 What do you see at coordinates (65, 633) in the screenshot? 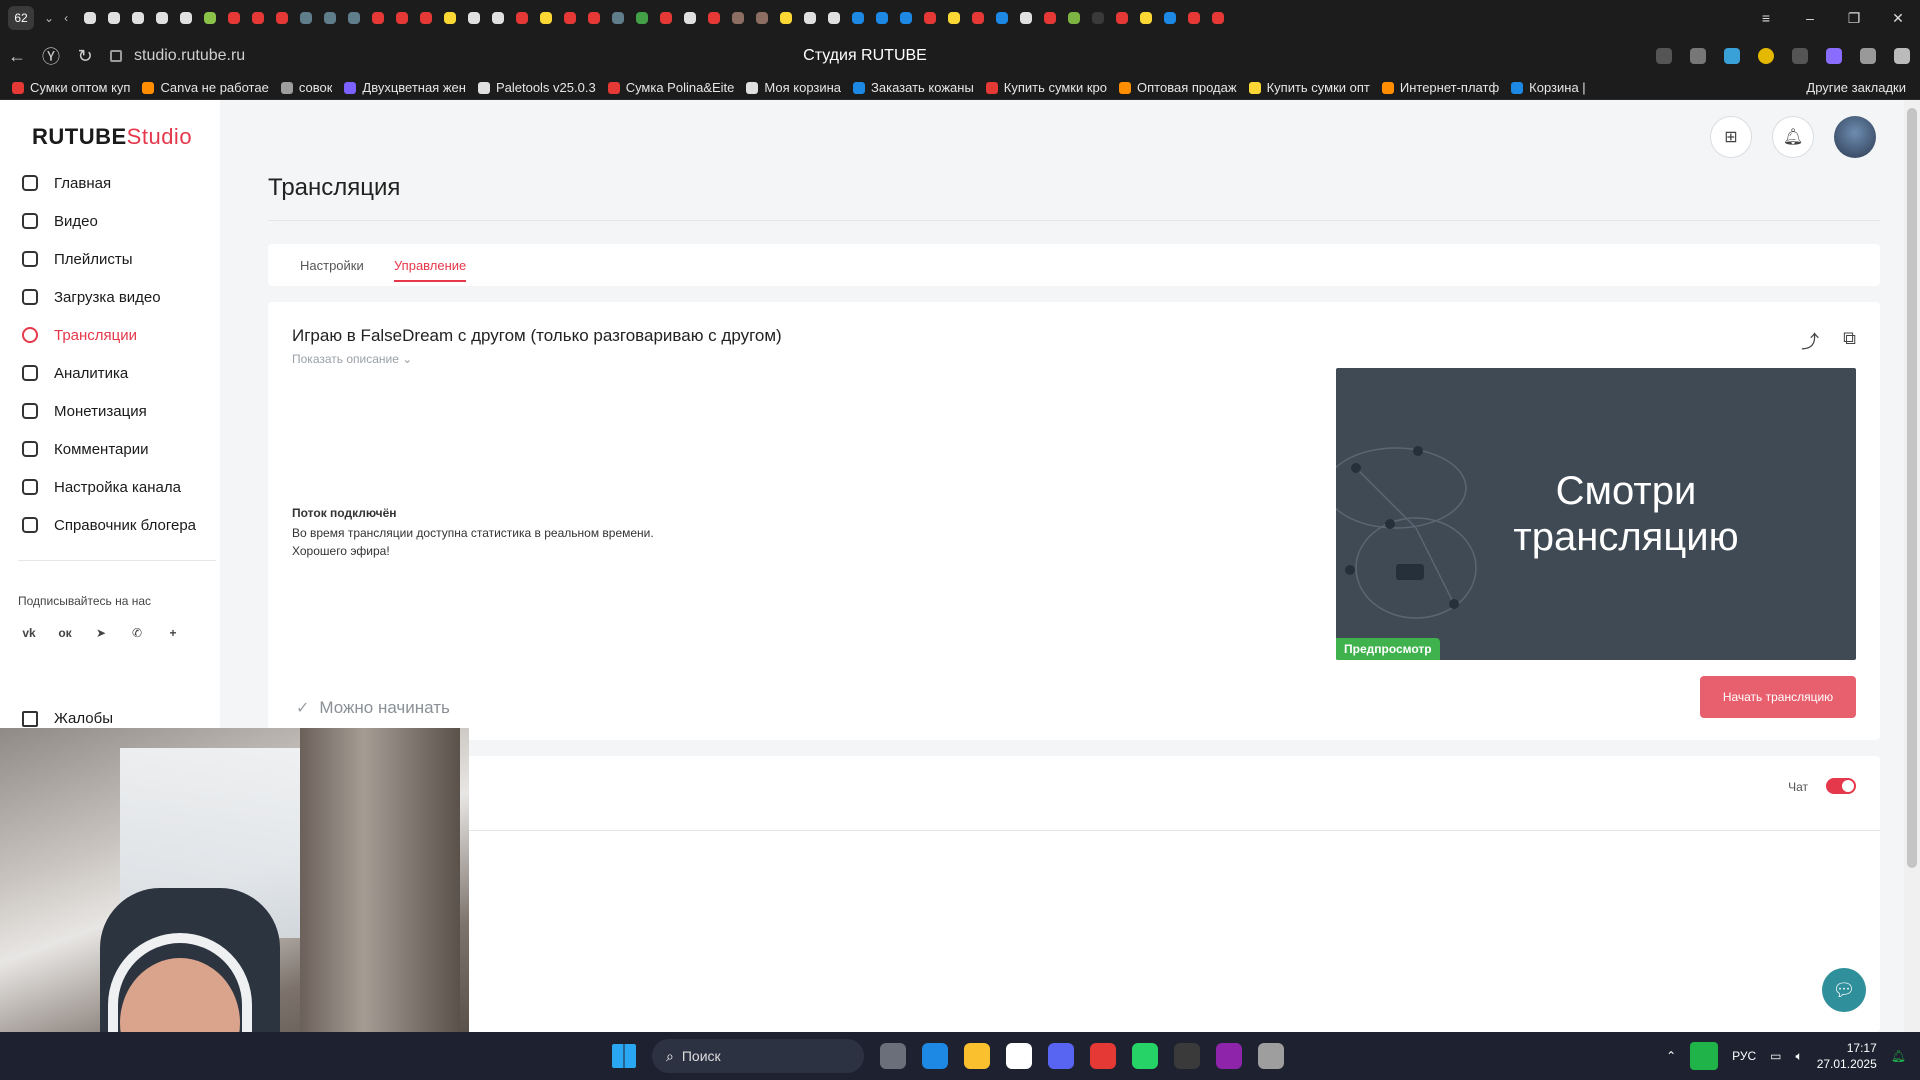
I see `ok-icon: ок` at bounding box center [65, 633].